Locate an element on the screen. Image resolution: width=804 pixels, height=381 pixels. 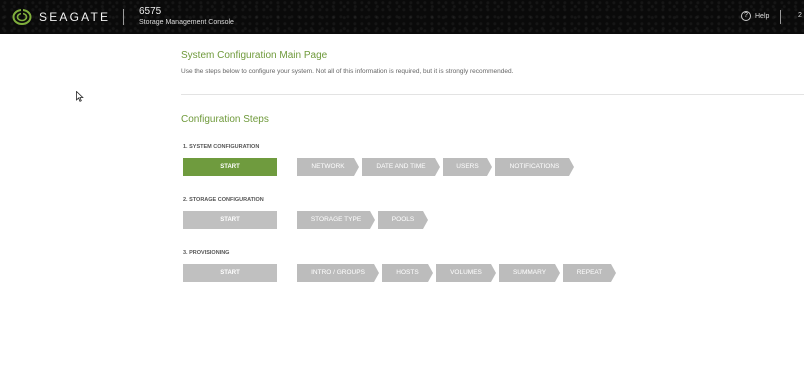
help-label: Help is located at coordinates (762, 16).